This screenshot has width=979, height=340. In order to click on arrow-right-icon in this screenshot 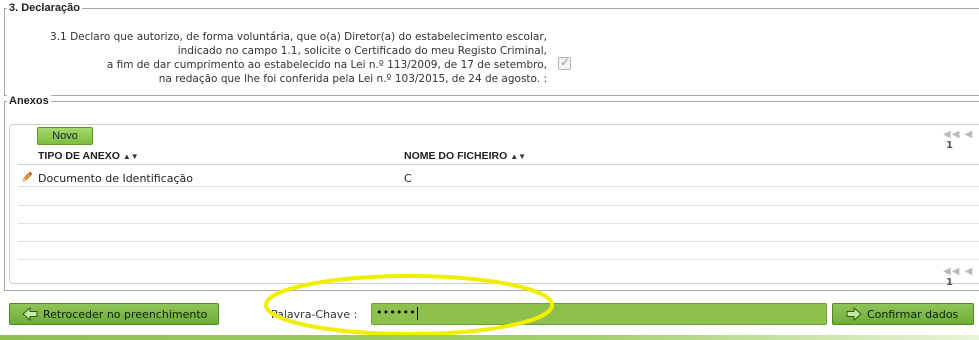, I will do `click(854, 314)`.